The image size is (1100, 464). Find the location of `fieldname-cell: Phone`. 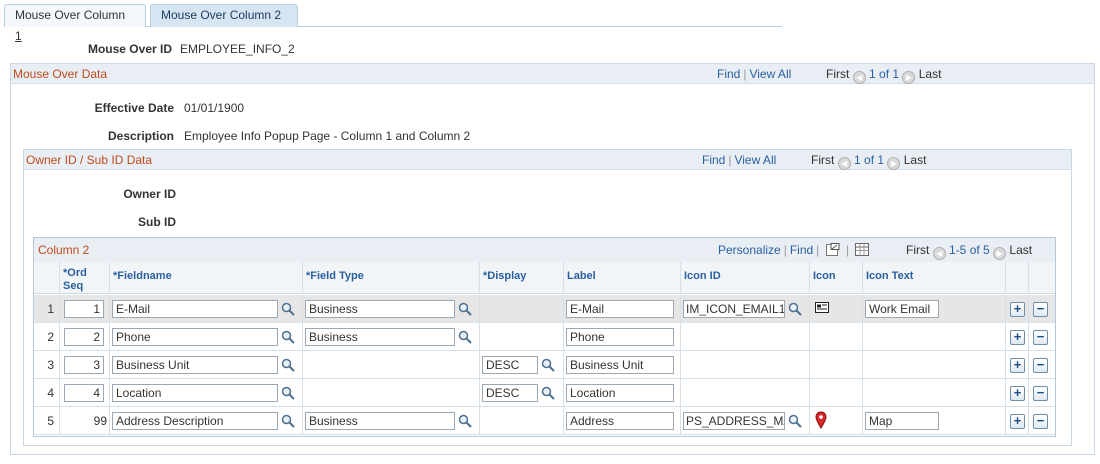

fieldname-cell: Phone is located at coordinates (205, 337).